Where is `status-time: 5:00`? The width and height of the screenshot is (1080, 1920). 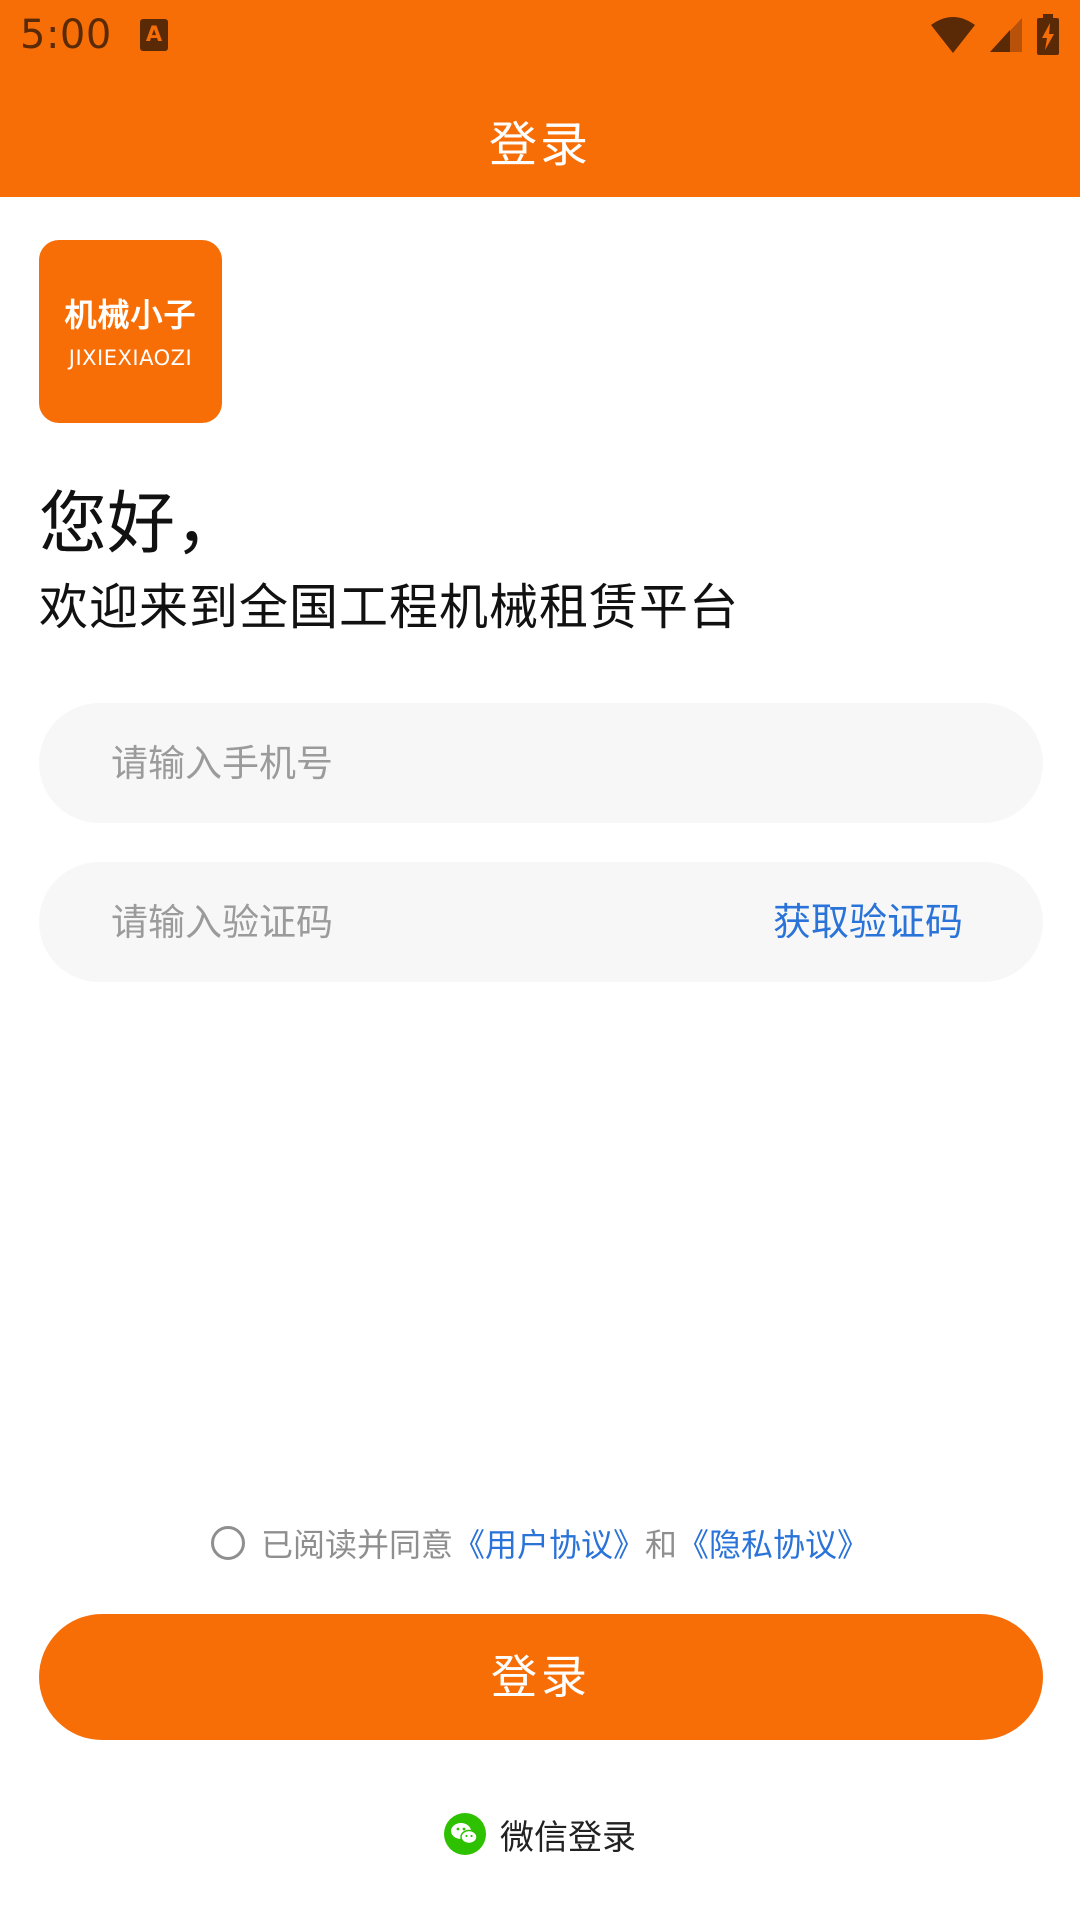 status-time: 5:00 is located at coordinates (66, 35).